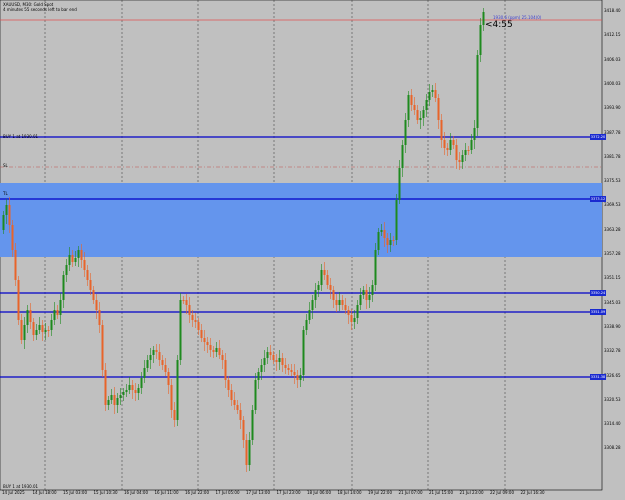 This screenshot has width=625, height=500. I want to click on price-tag: 3350.24, so click(598, 293).